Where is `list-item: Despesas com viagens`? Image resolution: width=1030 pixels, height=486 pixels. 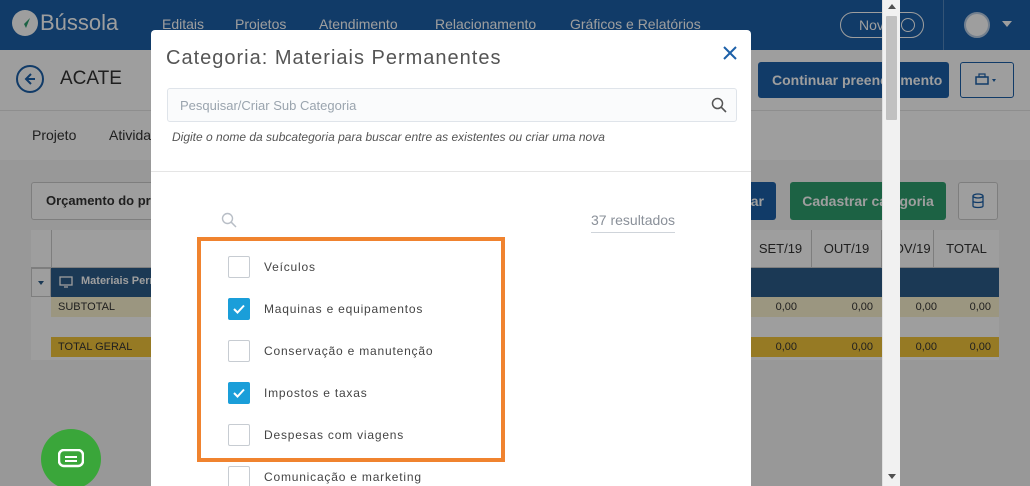
list-item: Despesas com viagens is located at coordinates (316, 435).